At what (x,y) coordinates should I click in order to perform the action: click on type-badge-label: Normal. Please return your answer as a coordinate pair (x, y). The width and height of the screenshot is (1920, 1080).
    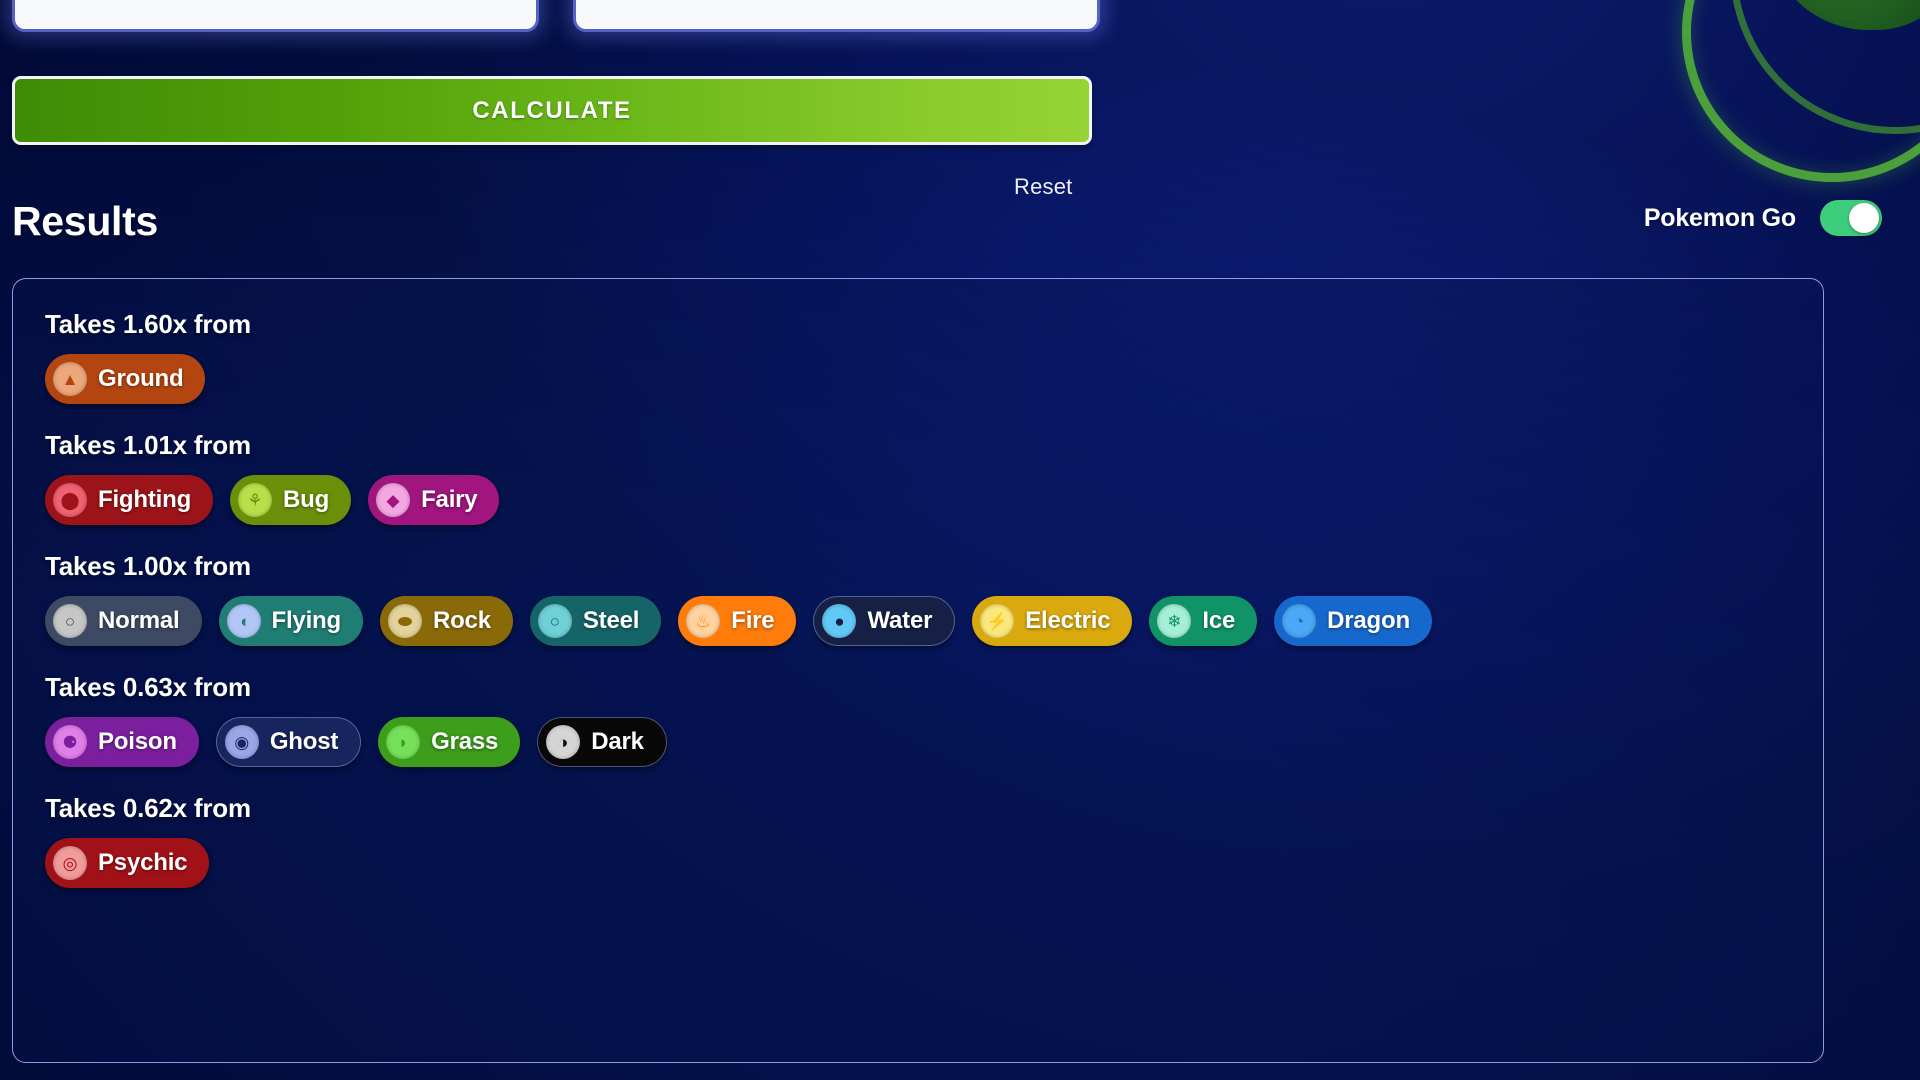
    Looking at the image, I should click on (139, 620).